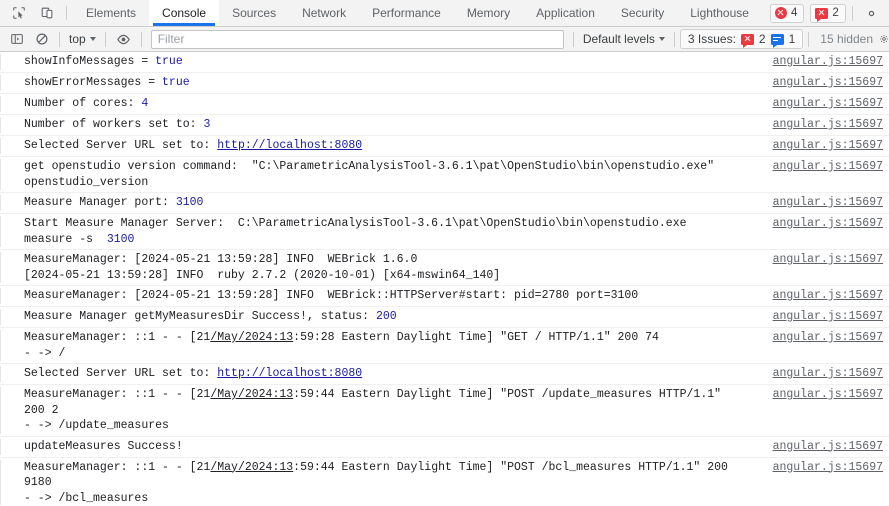  I want to click on tab-elements: Elements, so click(111, 13).